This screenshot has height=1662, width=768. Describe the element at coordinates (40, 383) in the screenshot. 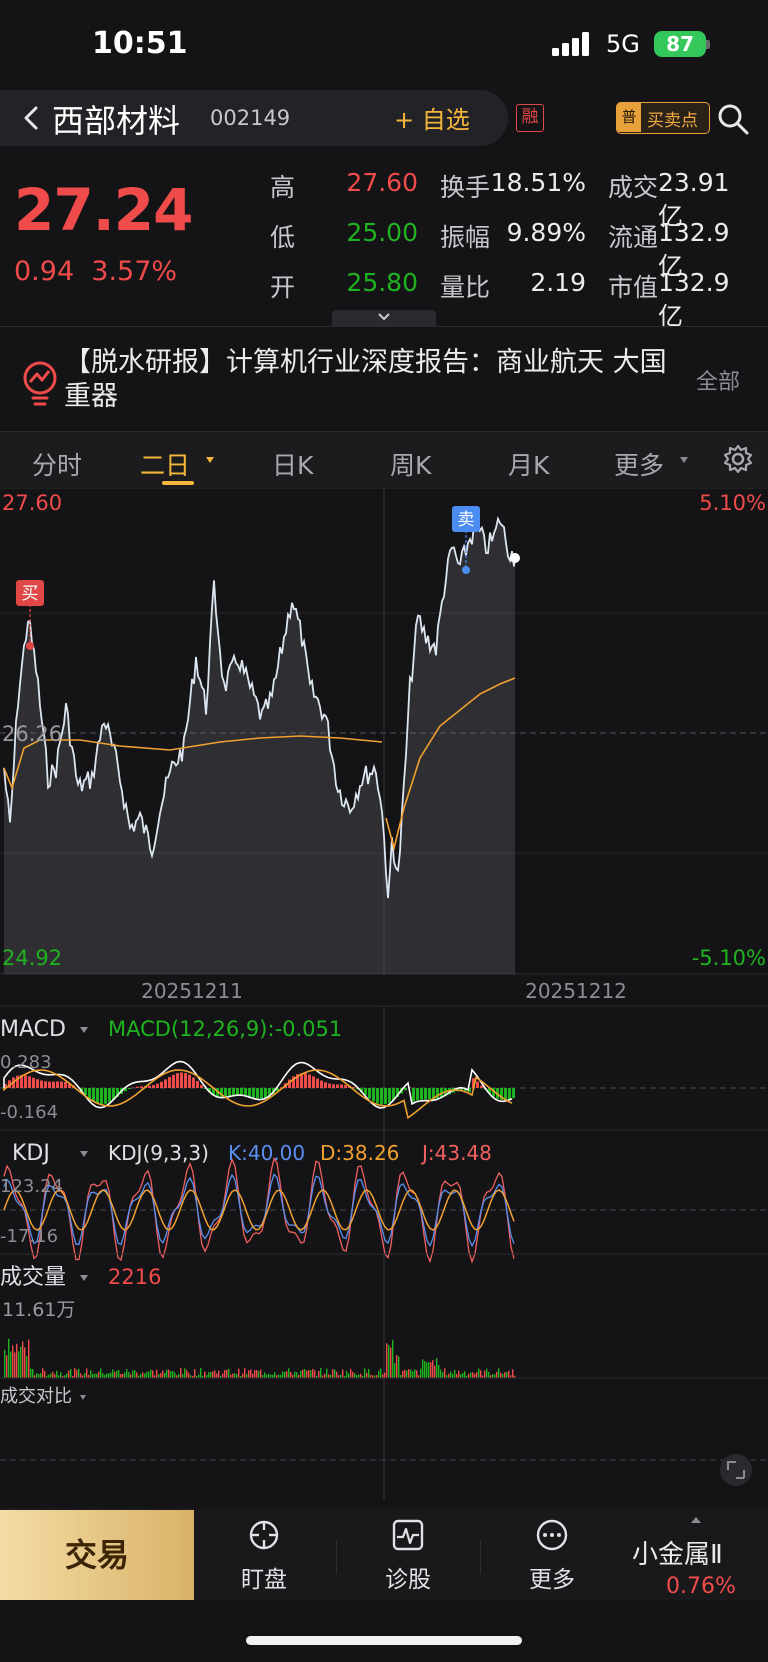

I see `research-bulb-icon` at that location.